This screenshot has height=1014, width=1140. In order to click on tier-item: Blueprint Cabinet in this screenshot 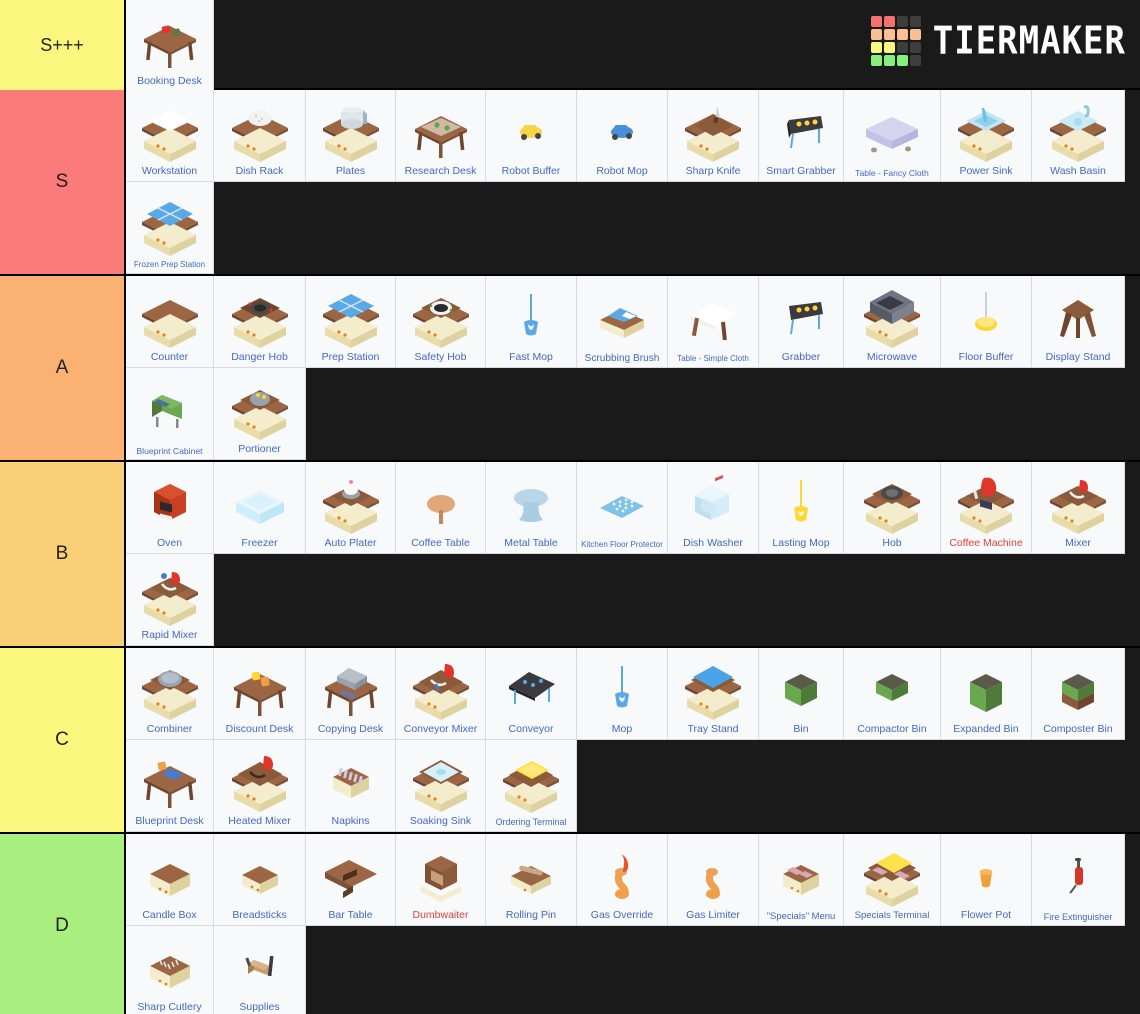, I will do `click(170, 414)`.